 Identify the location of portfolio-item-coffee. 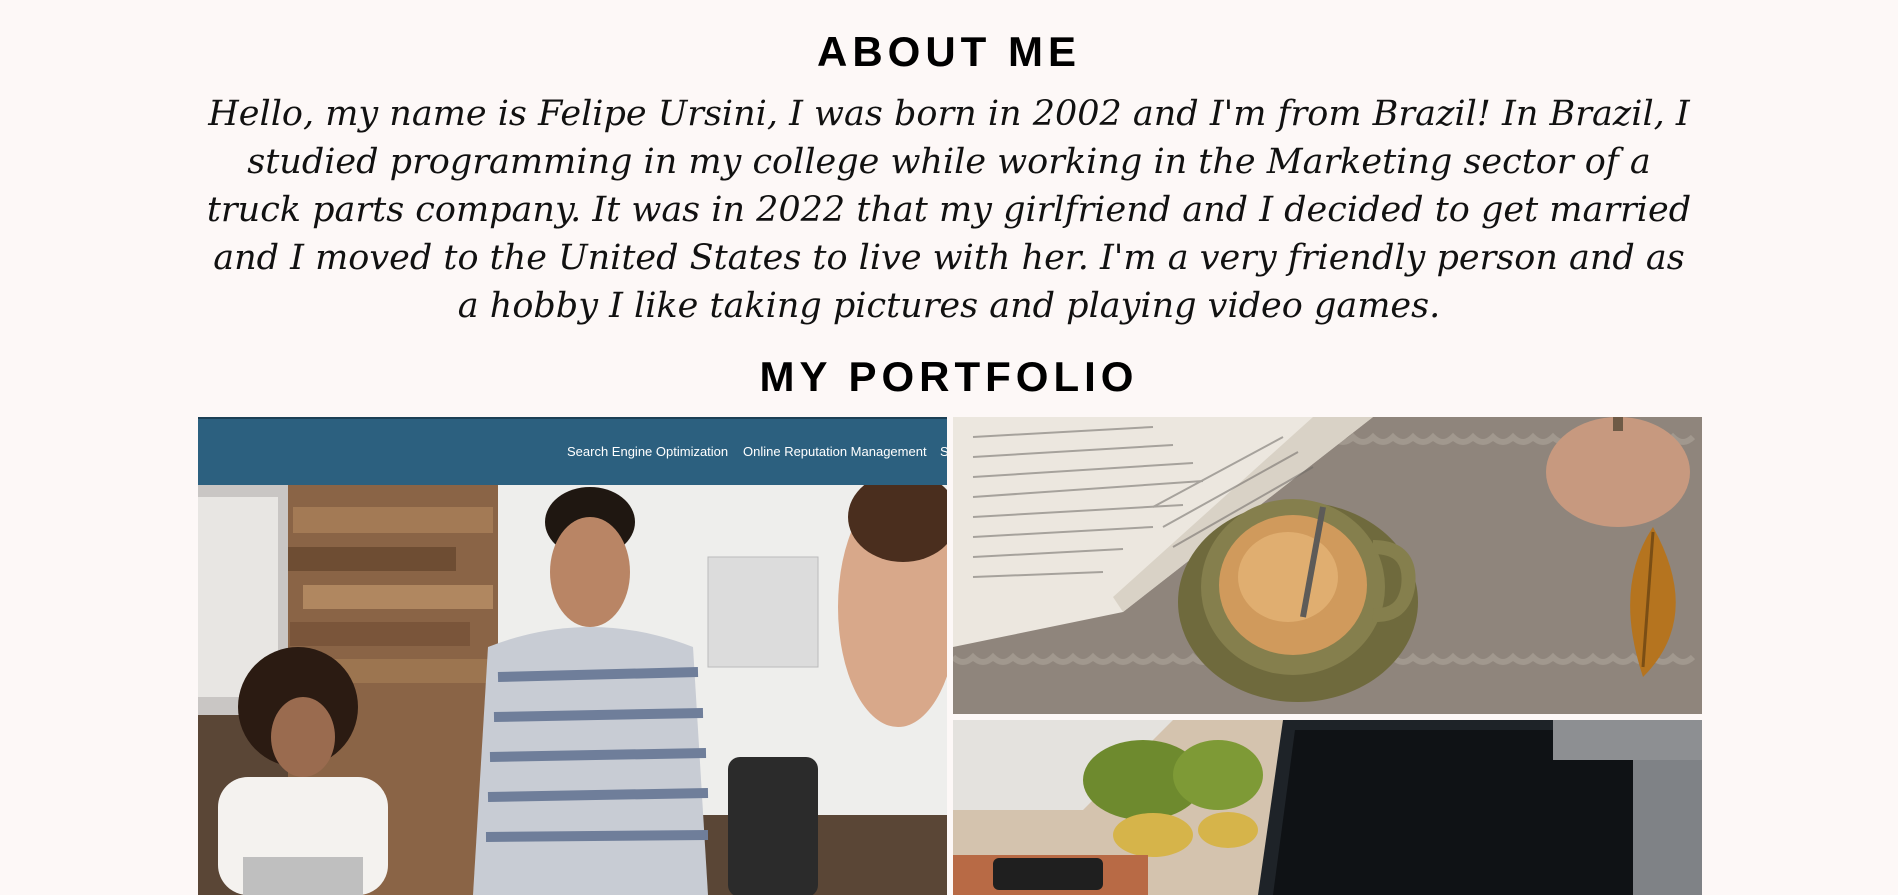
(1327, 565).